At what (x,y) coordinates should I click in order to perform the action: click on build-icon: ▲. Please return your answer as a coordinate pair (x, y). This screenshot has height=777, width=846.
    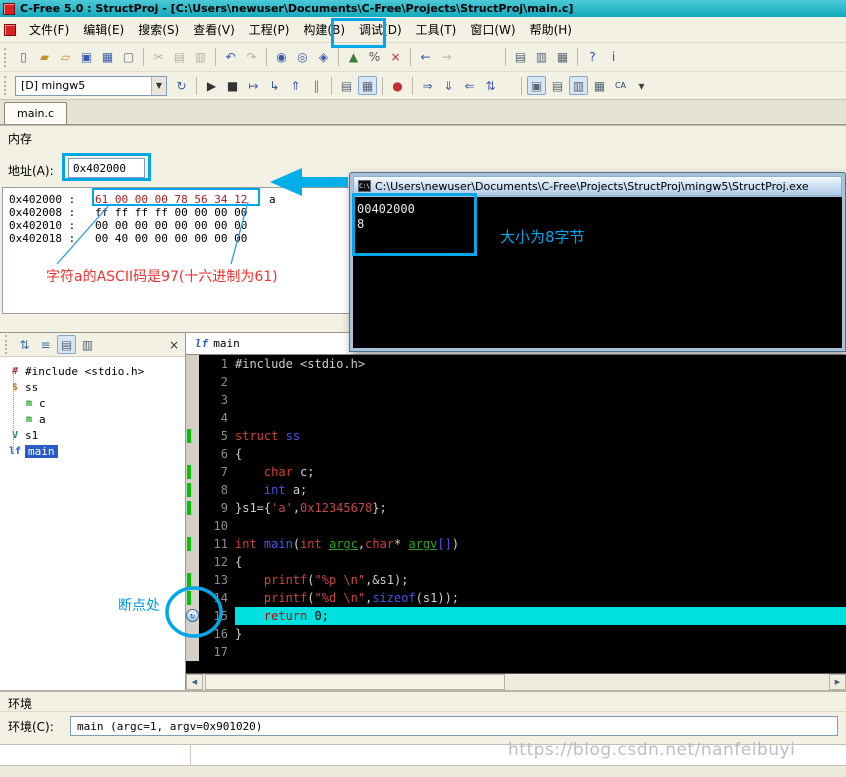
    Looking at the image, I should click on (353, 57).